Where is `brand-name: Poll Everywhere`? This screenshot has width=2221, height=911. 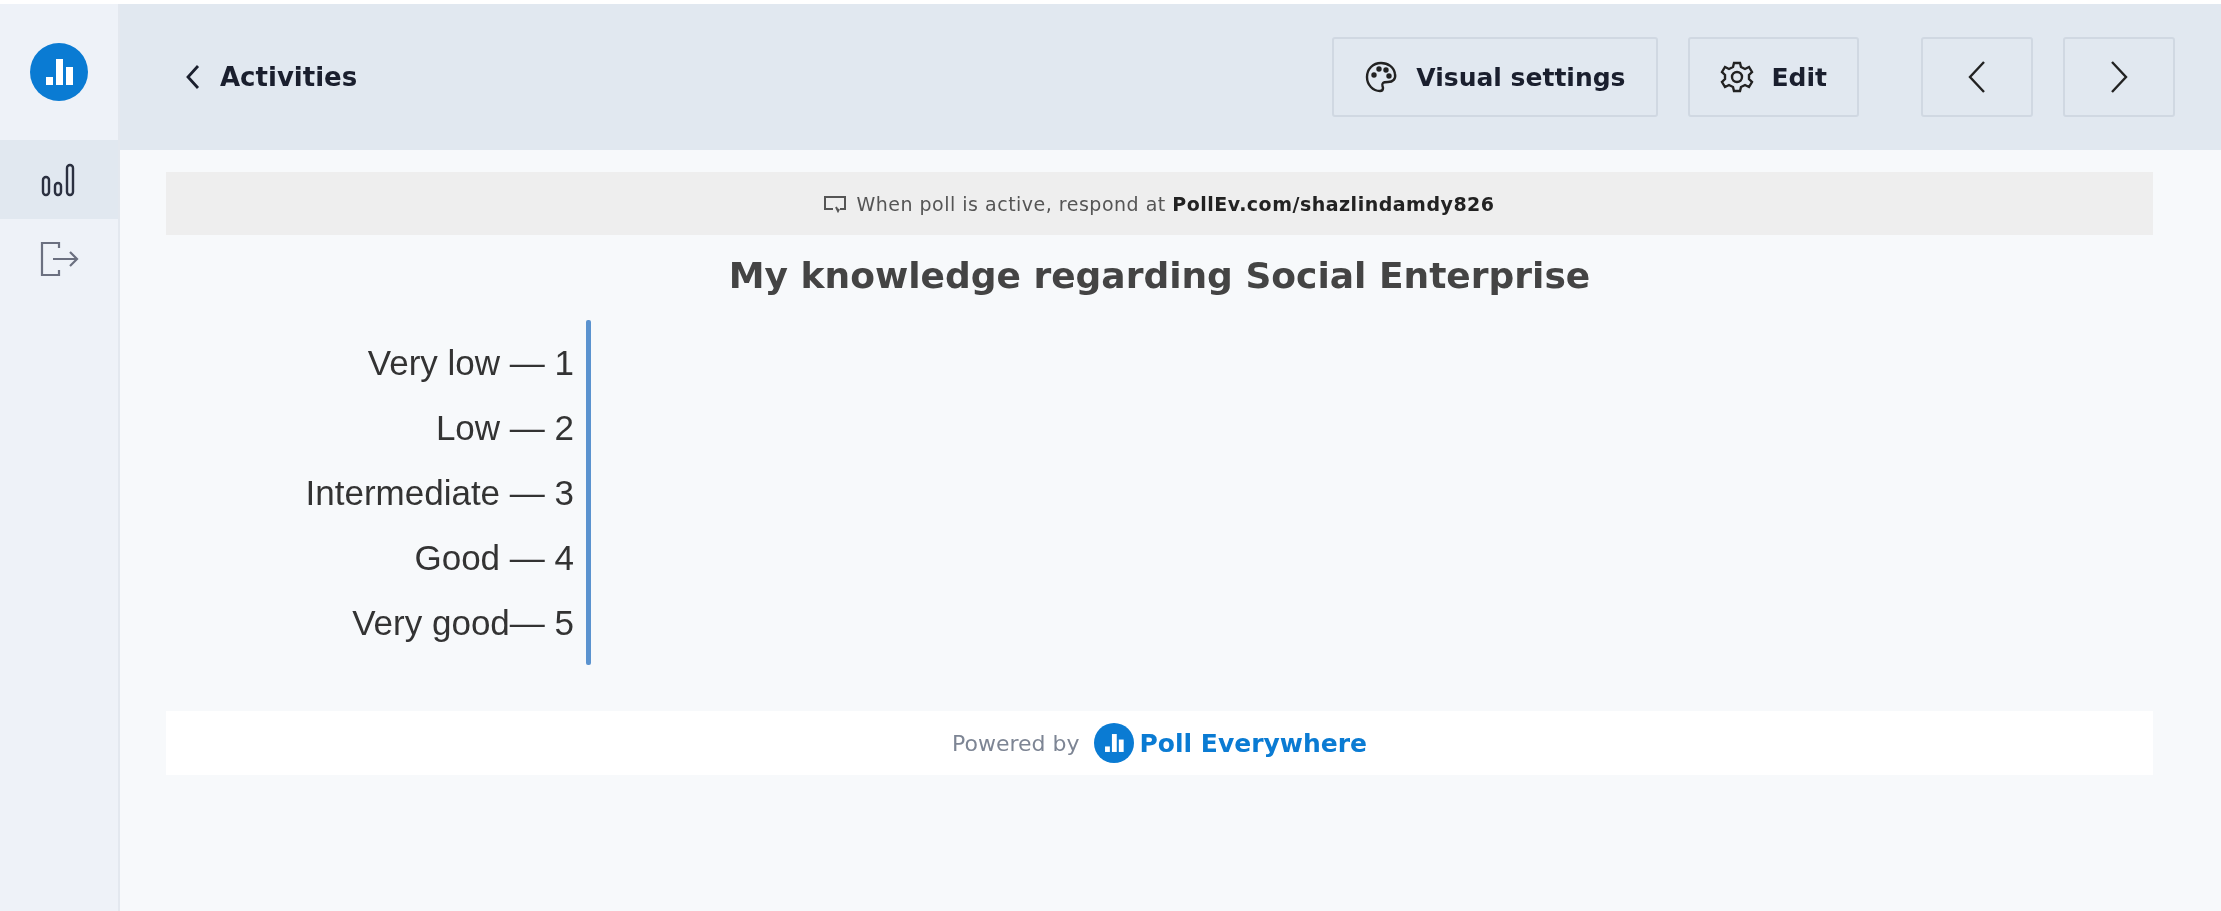
brand-name: Poll Everywhere is located at coordinates (1253, 743).